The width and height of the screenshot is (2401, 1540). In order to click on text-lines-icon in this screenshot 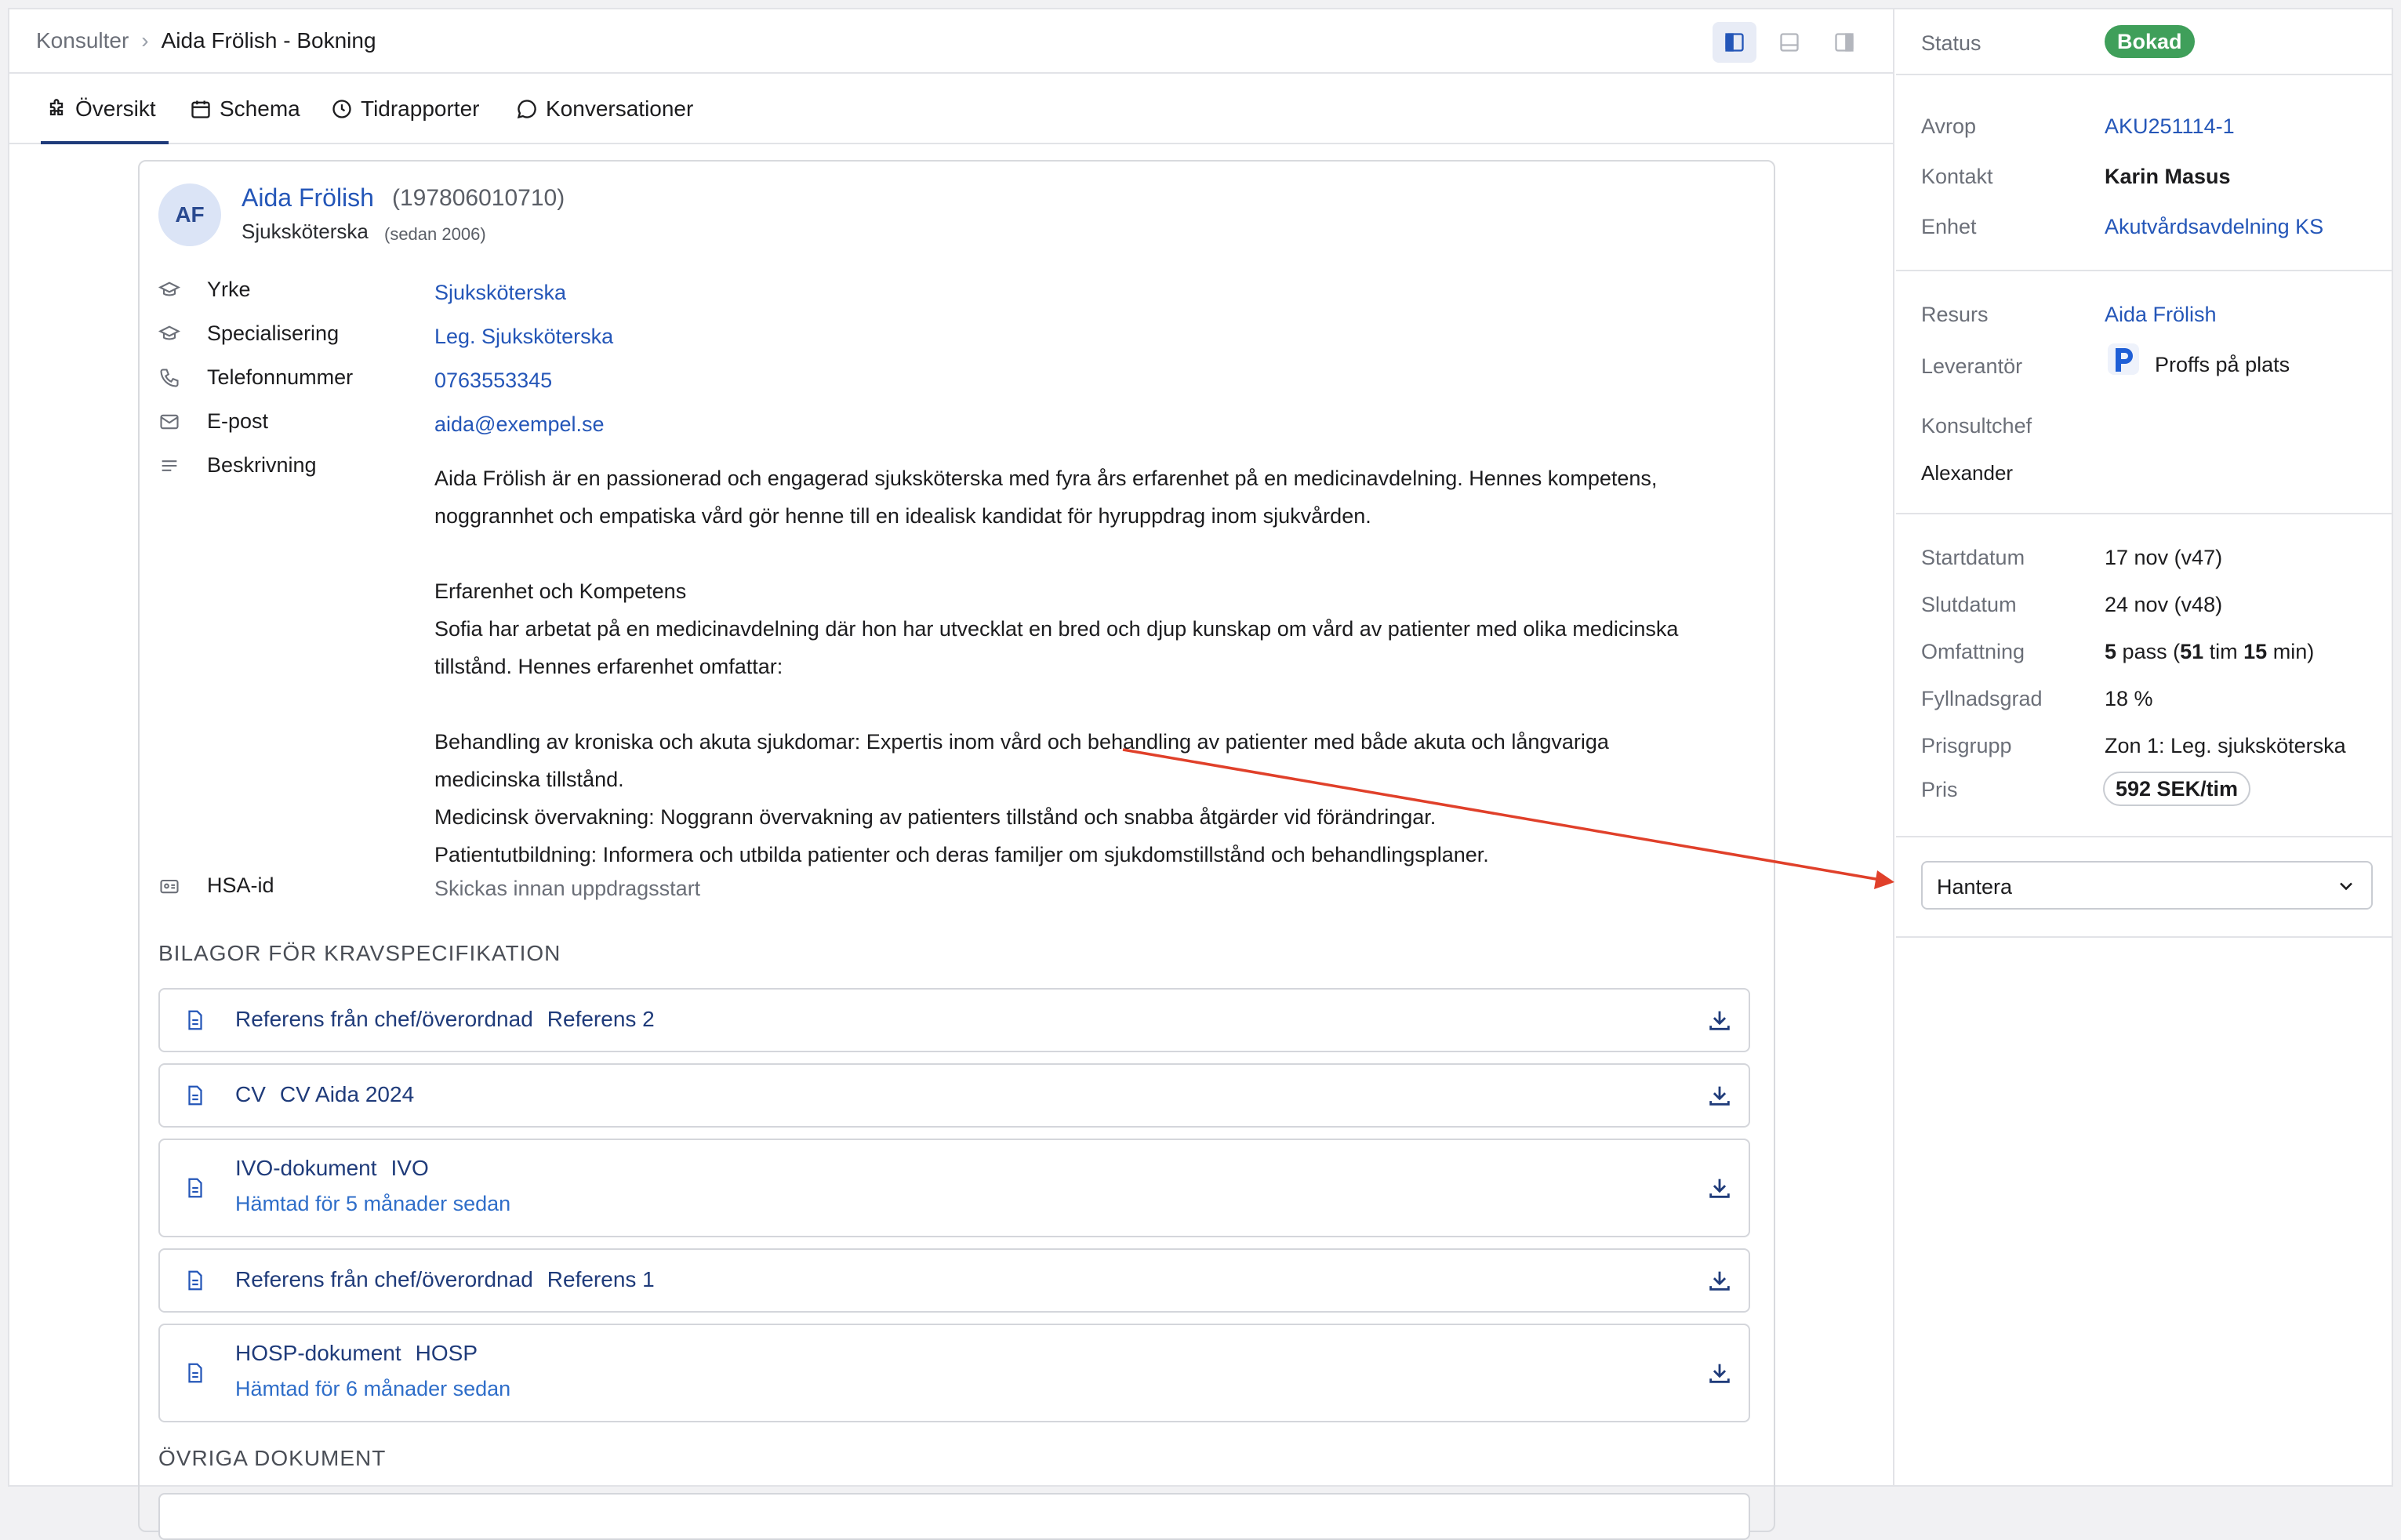, I will do `click(169, 466)`.